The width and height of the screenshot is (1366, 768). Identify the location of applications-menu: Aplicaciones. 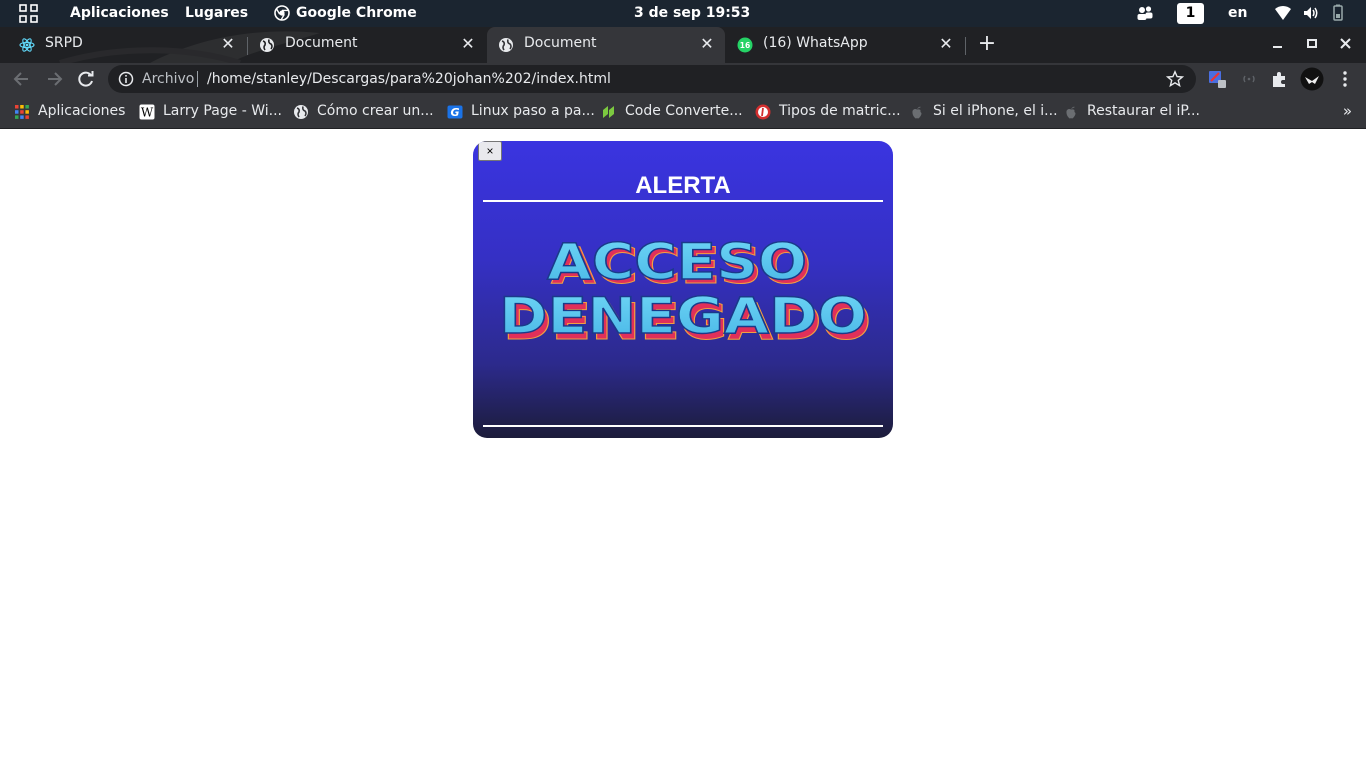
(119, 13).